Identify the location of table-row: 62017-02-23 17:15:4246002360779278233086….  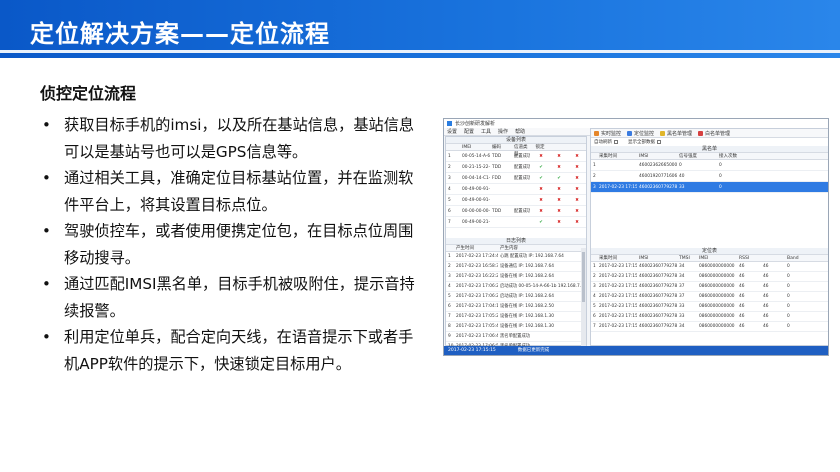
(709, 317).